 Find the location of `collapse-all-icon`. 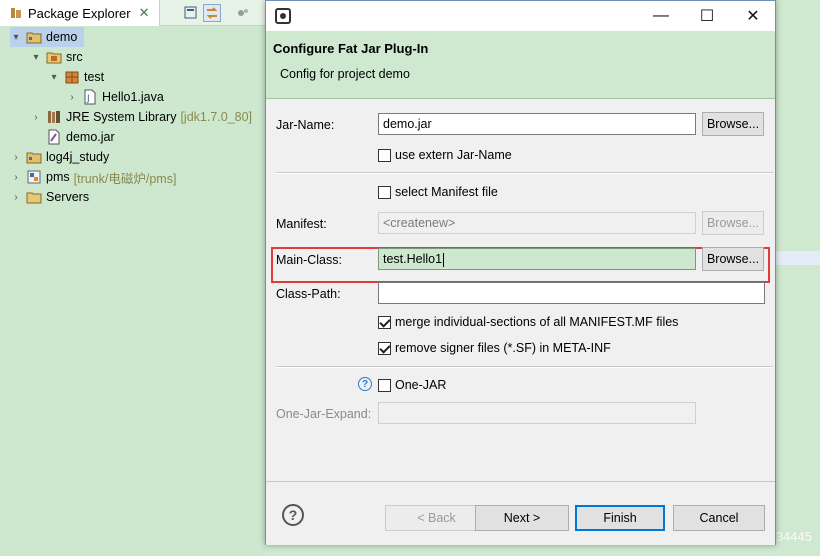

collapse-all-icon is located at coordinates (191, 13).